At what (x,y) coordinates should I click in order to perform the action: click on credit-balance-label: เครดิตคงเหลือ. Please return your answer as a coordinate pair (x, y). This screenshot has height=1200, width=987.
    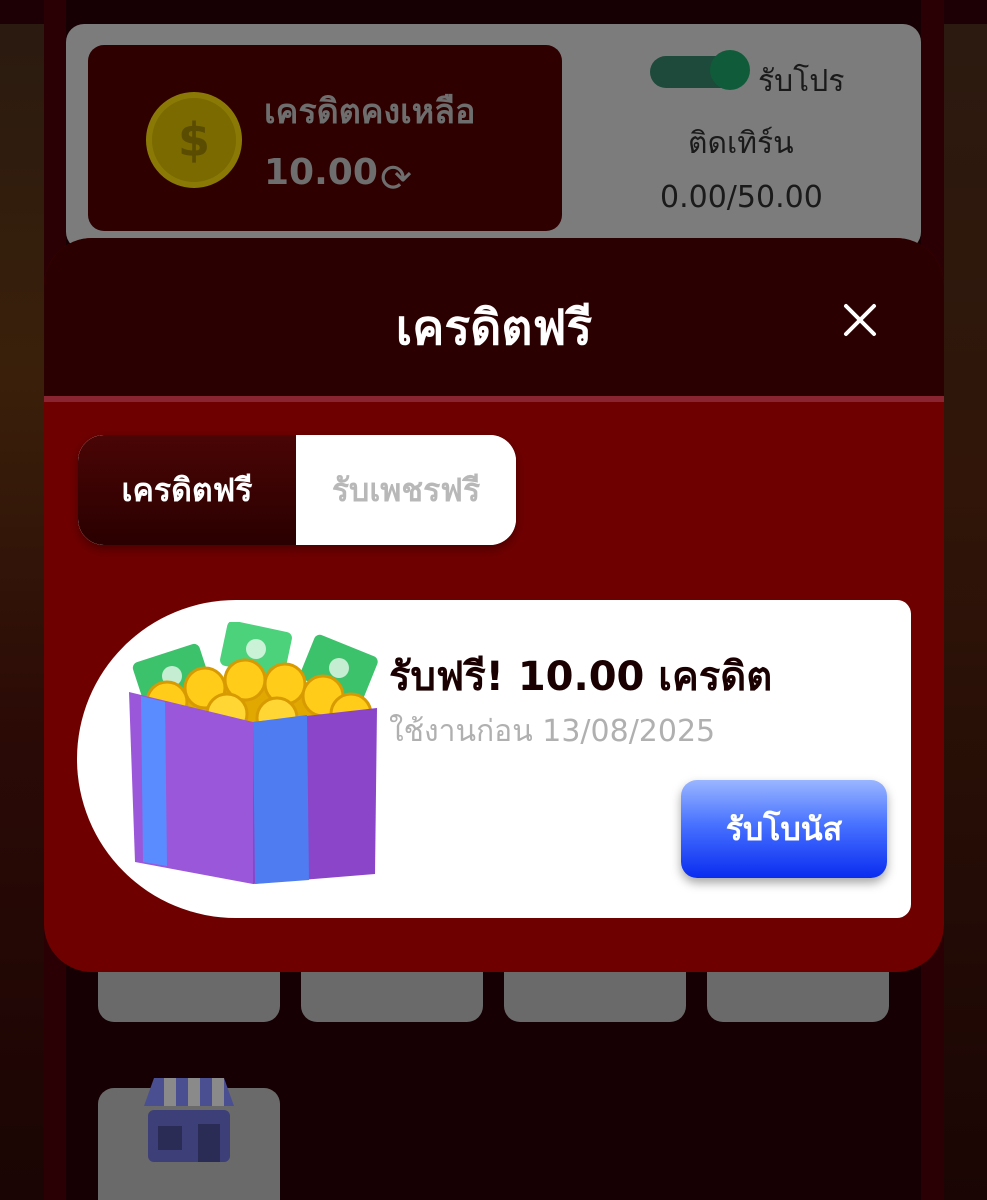
    Looking at the image, I should click on (370, 112).